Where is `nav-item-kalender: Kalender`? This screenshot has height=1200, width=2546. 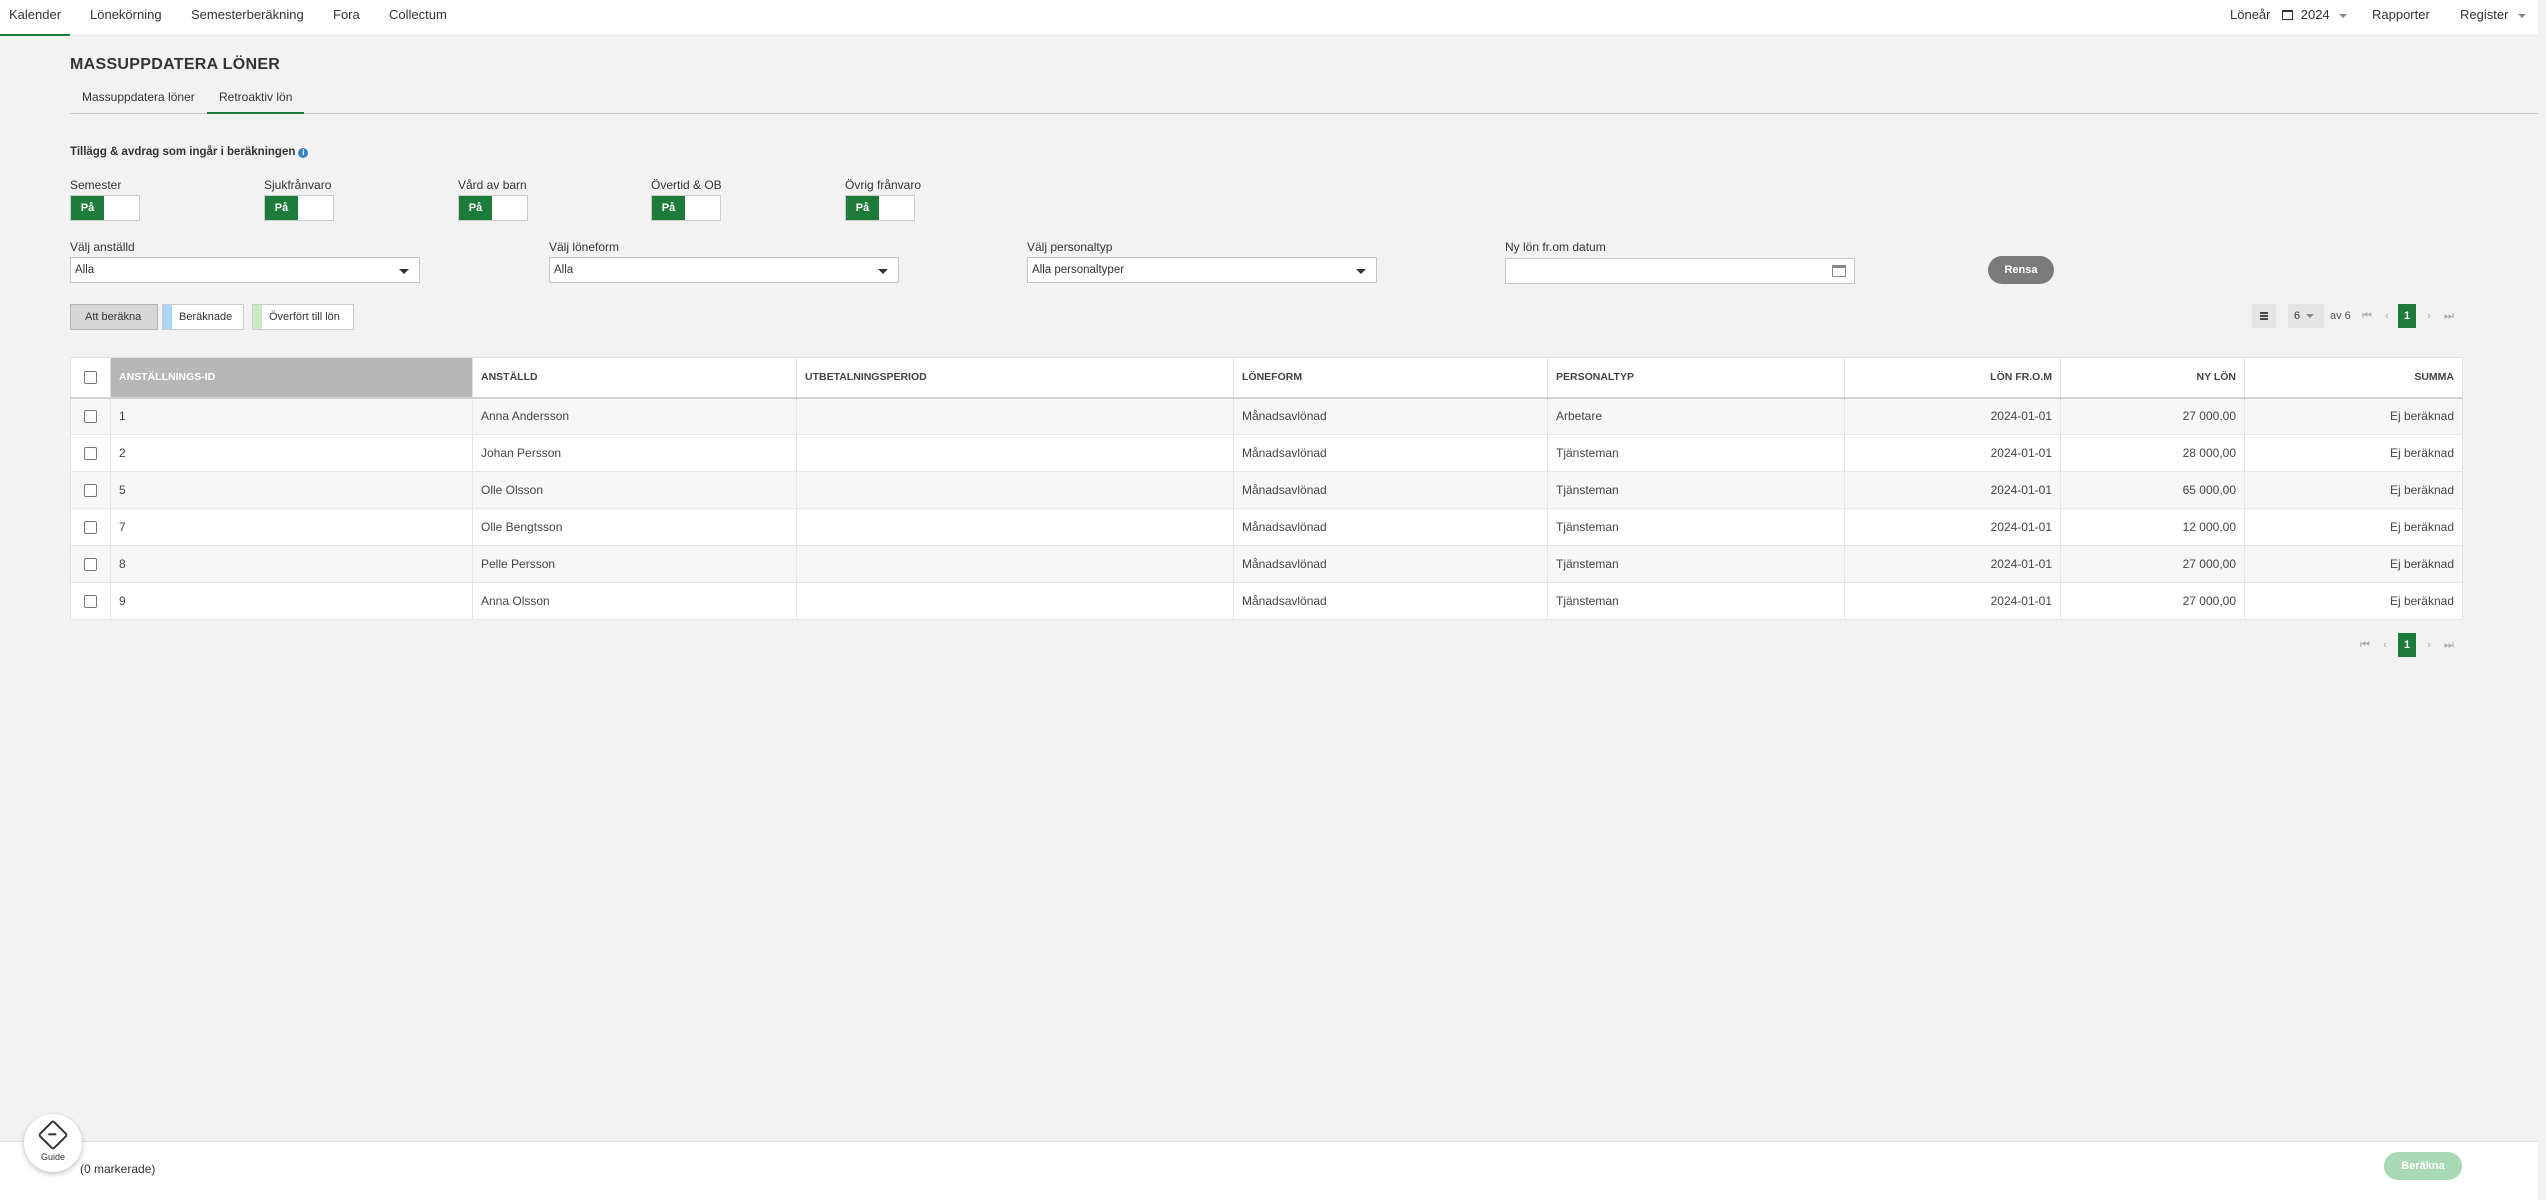
nav-item-kalender: Kalender is located at coordinates (35, 18).